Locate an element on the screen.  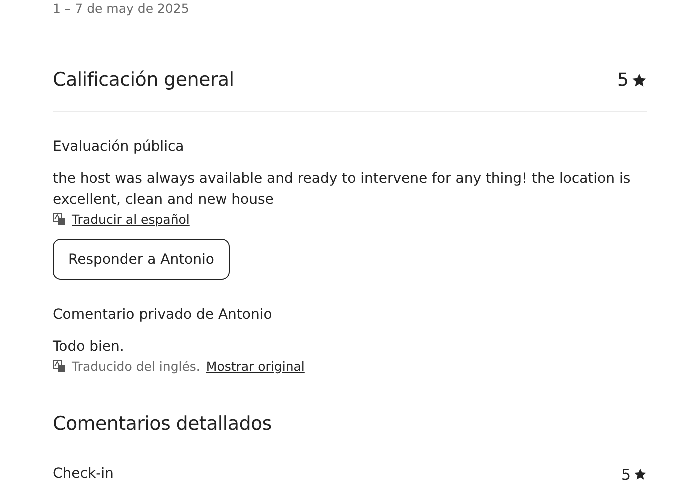
translation-note: Traducido del inglés. is located at coordinates (136, 366).